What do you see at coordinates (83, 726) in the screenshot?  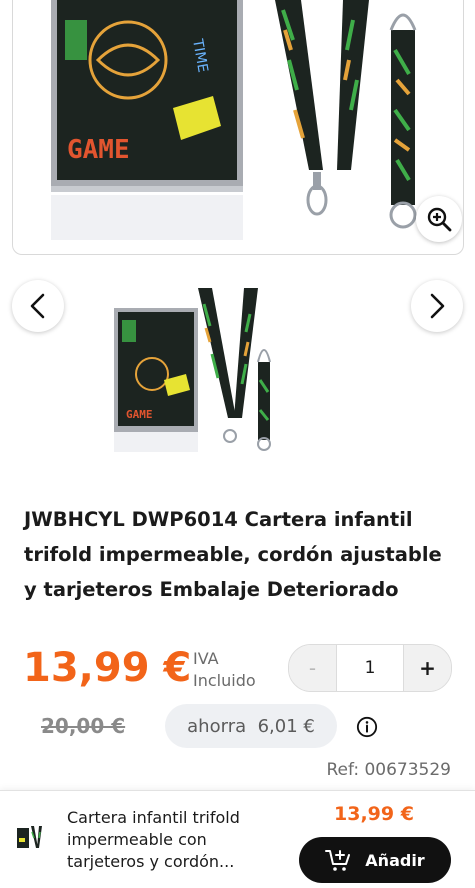 I see `old-price: 20,00 €` at bounding box center [83, 726].